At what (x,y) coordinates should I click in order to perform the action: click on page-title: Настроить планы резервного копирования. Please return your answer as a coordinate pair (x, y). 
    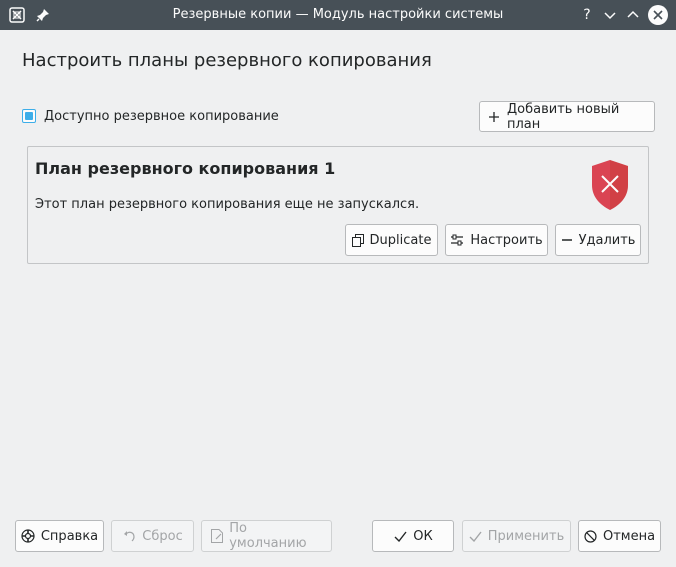
    Looking at the image, I should click on (227, 60).